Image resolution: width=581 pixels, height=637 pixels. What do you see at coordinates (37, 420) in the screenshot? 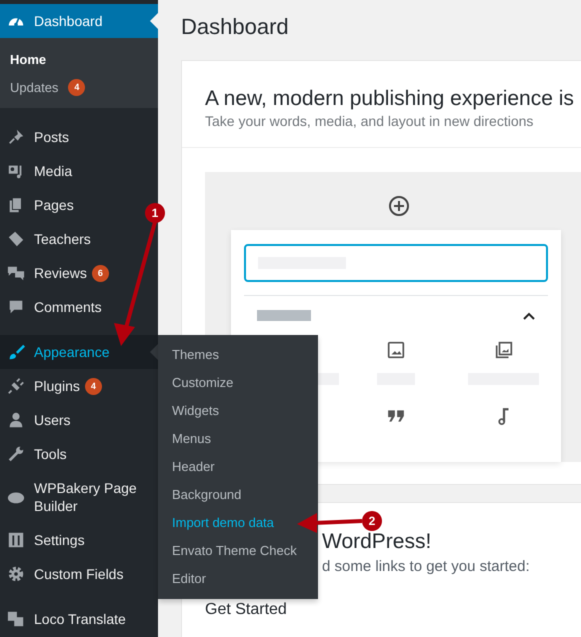
I see `menu-item: Users` at bounding box center [37, 420].